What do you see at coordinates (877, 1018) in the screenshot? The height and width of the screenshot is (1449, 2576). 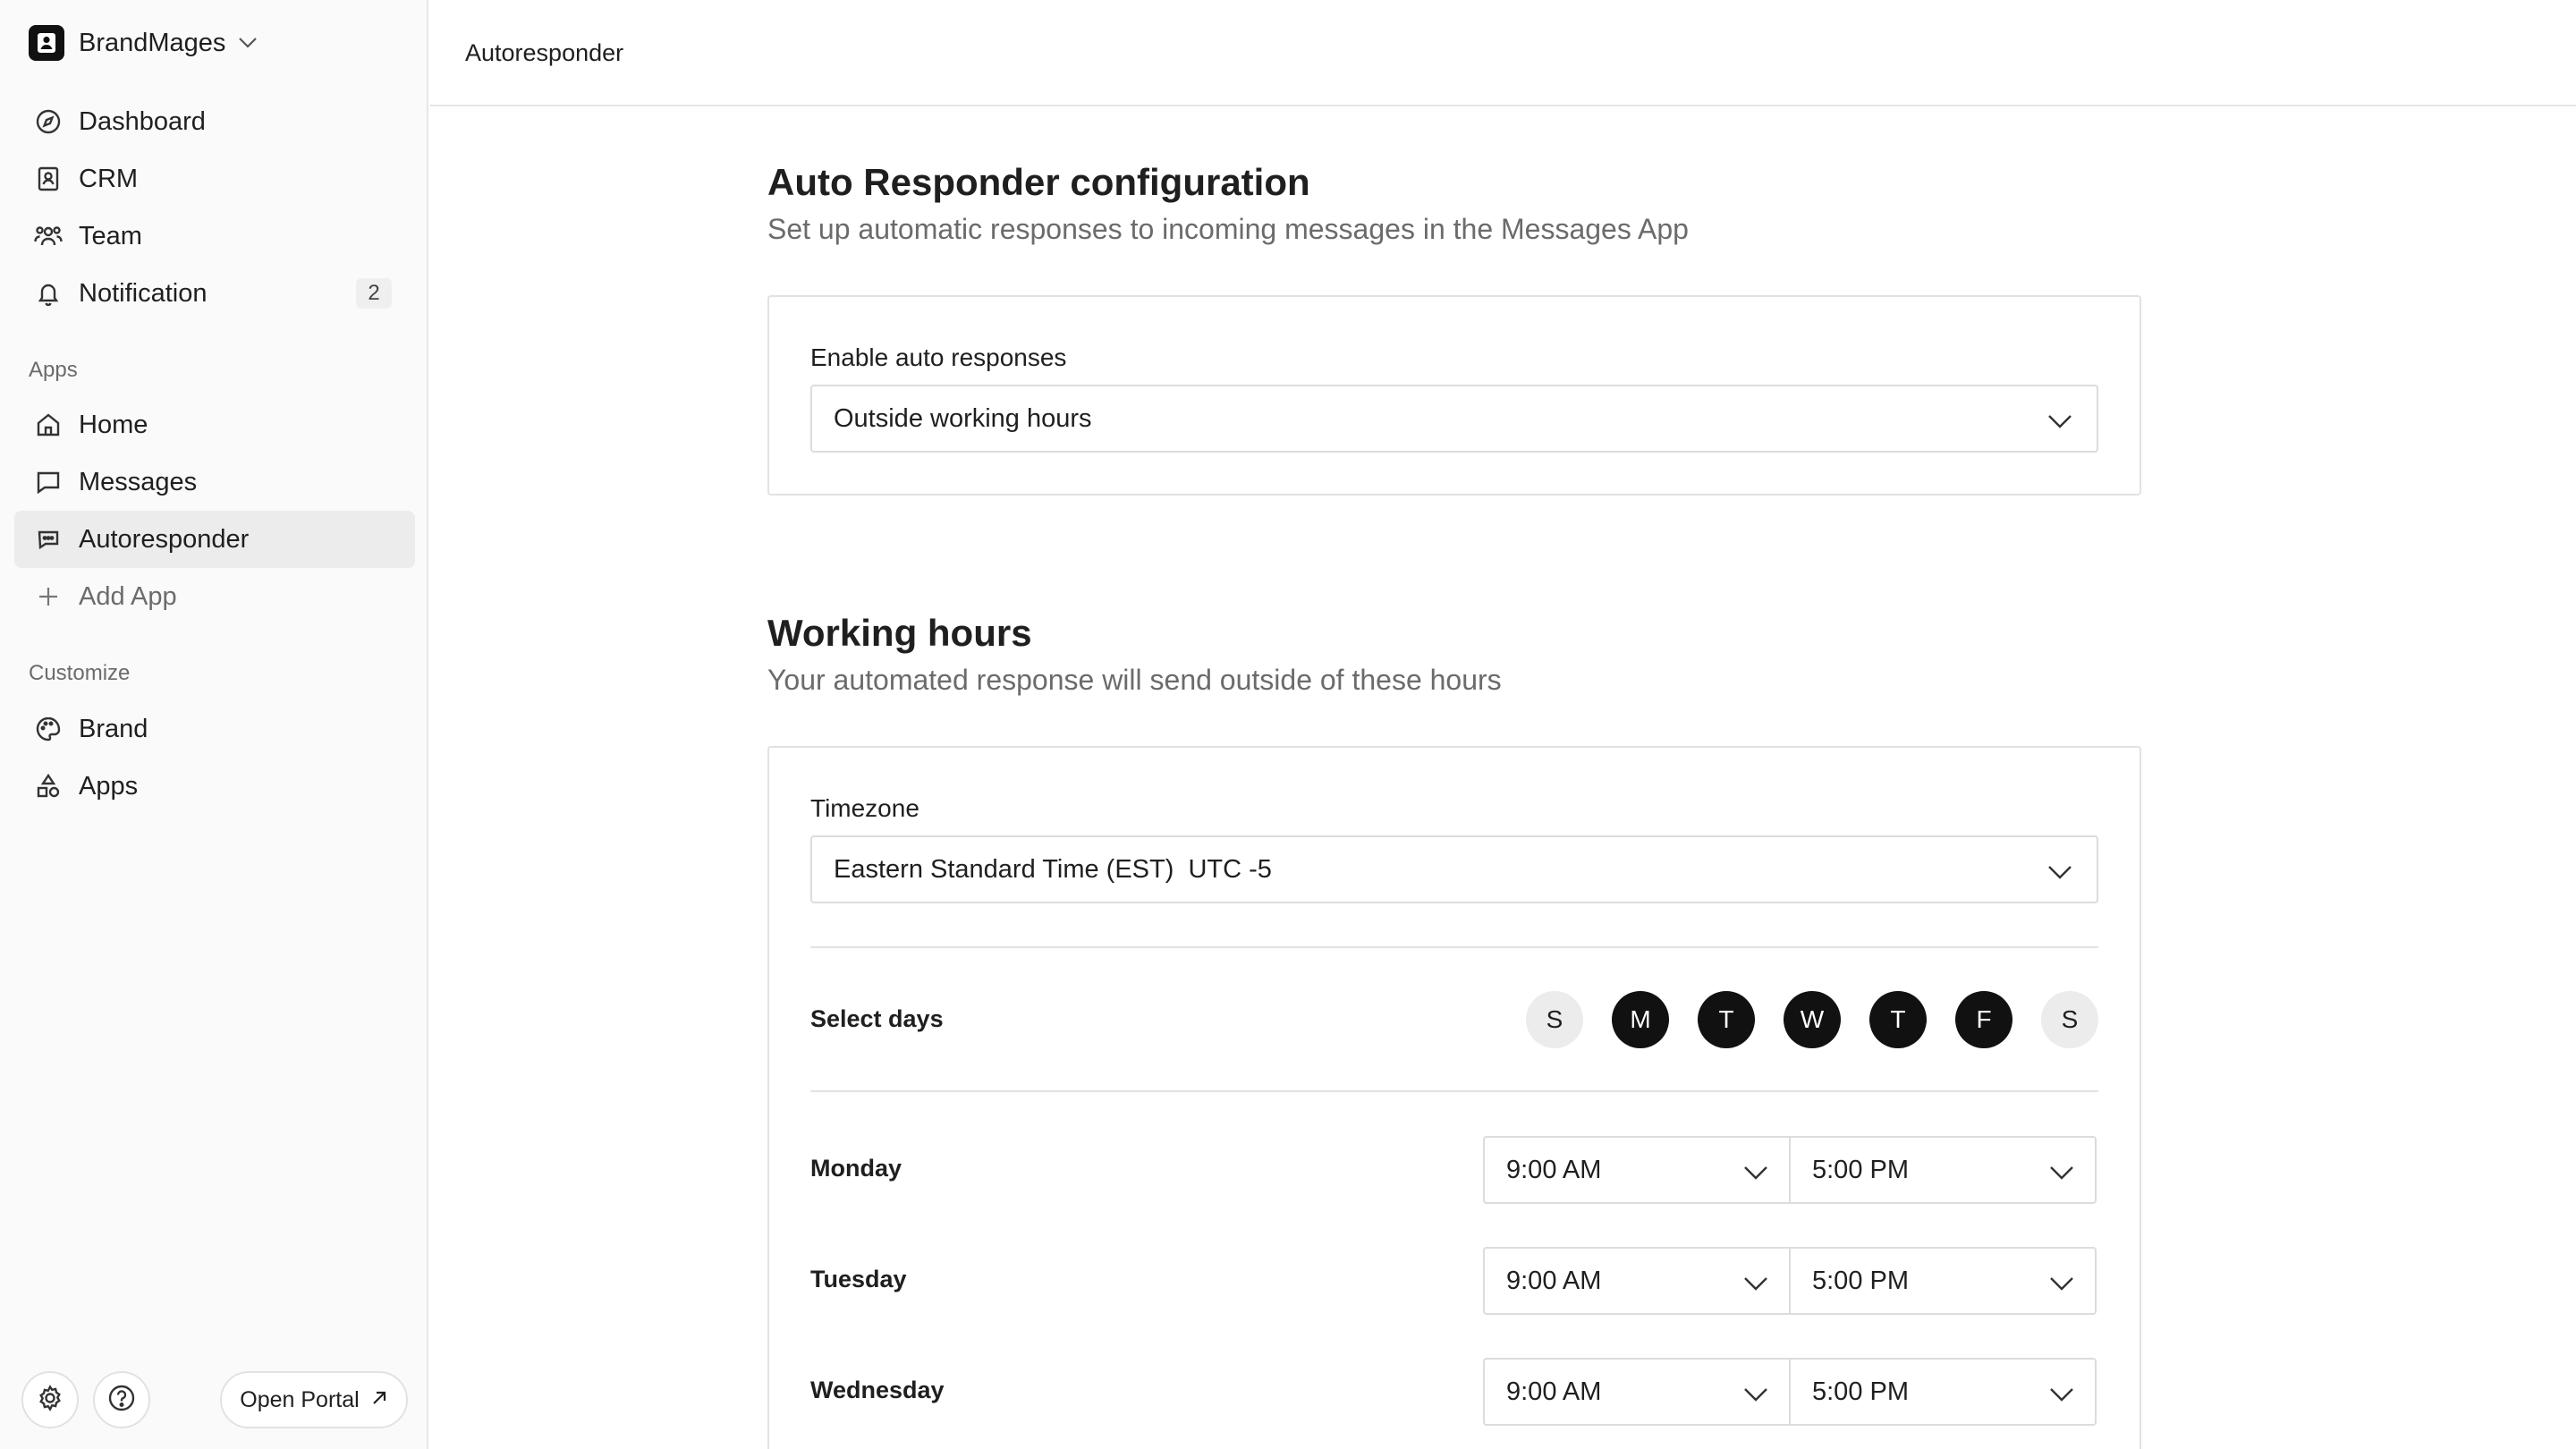 I see `select-days-label: Select days` at bounding box center [877, 1018].